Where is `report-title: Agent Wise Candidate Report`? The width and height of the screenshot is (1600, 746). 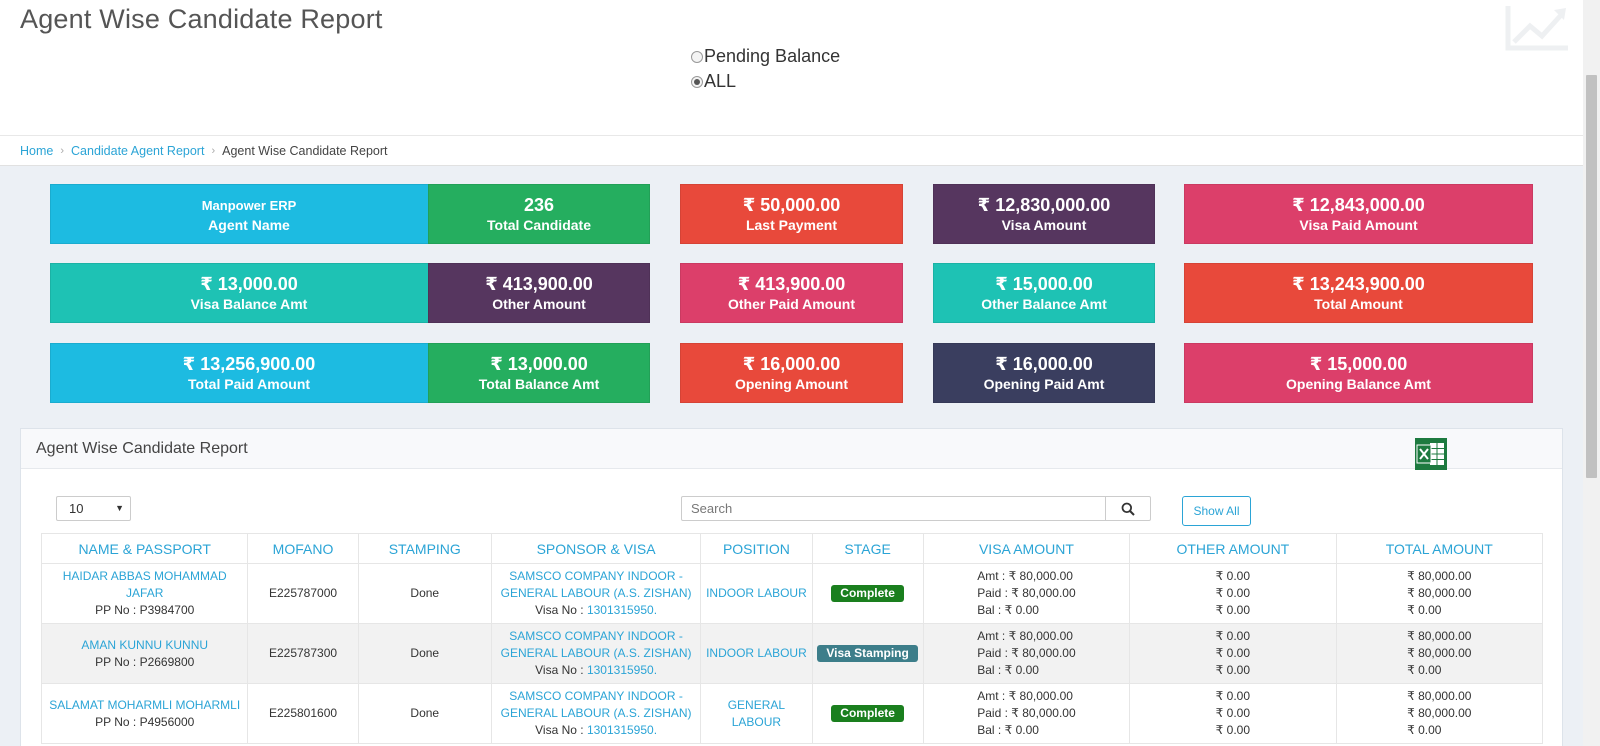
report-title: Agent Wise Candidate Report is located at coordinates (142, 448).